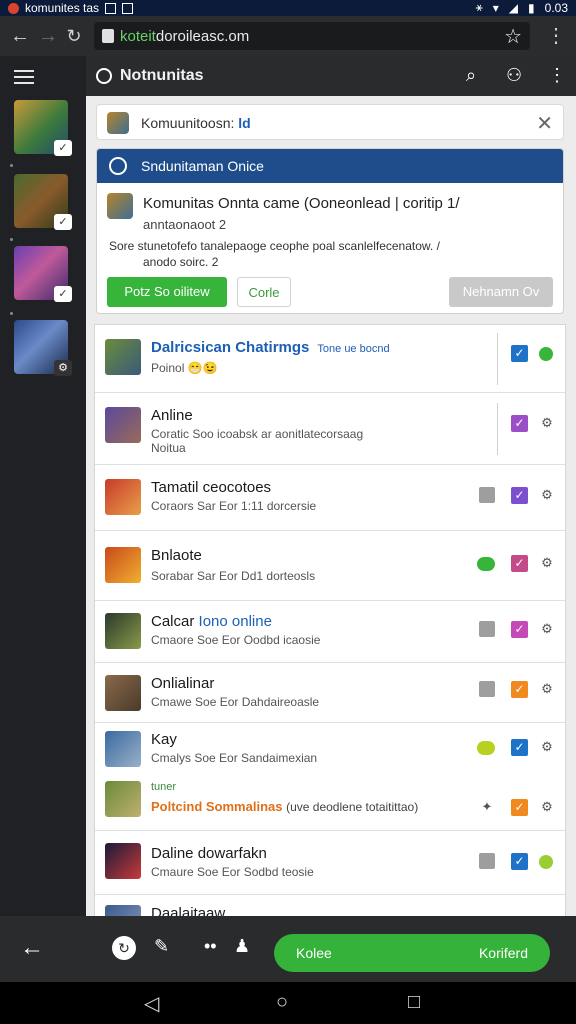 The image size is (576, 1024). Describe the element at coordinates (557, 75) in the screenshot. I see `overflow-menu-icon: ⋮` at that location.